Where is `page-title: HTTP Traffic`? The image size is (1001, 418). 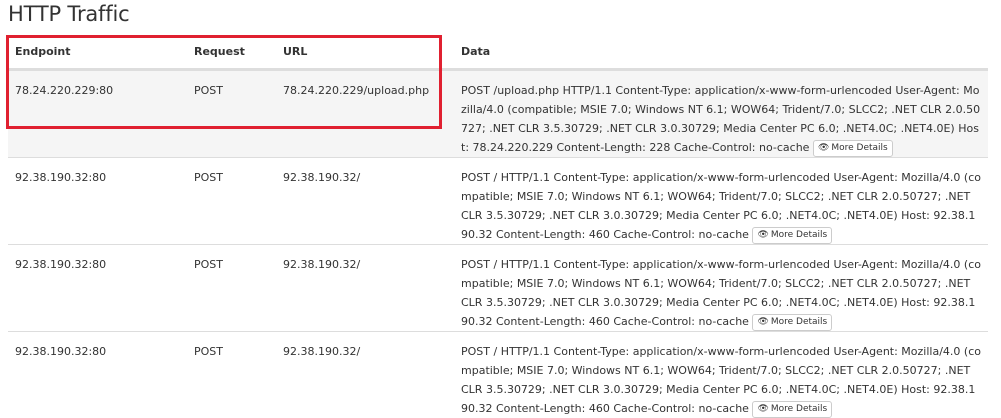
page-title: HTTP Traffic is located at coordinates (69, 14).